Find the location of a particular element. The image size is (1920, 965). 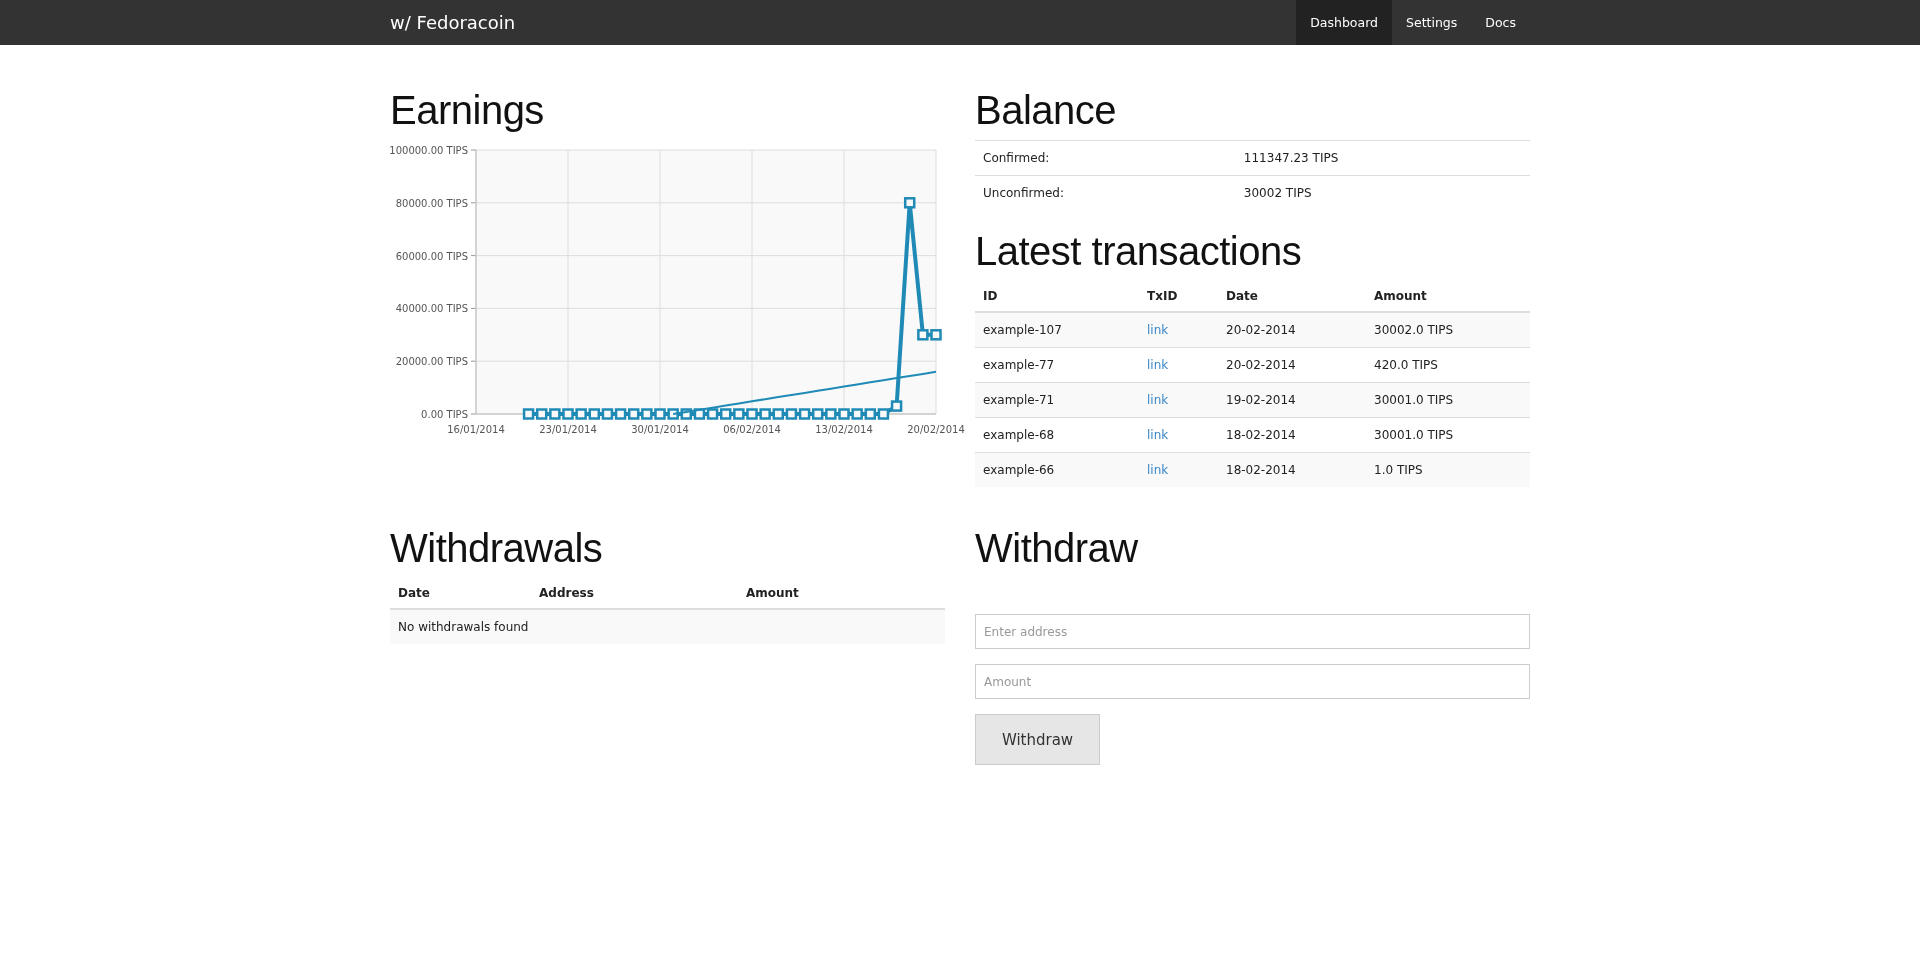

table-cell: example-66 is located at coordinates (1057, 469).